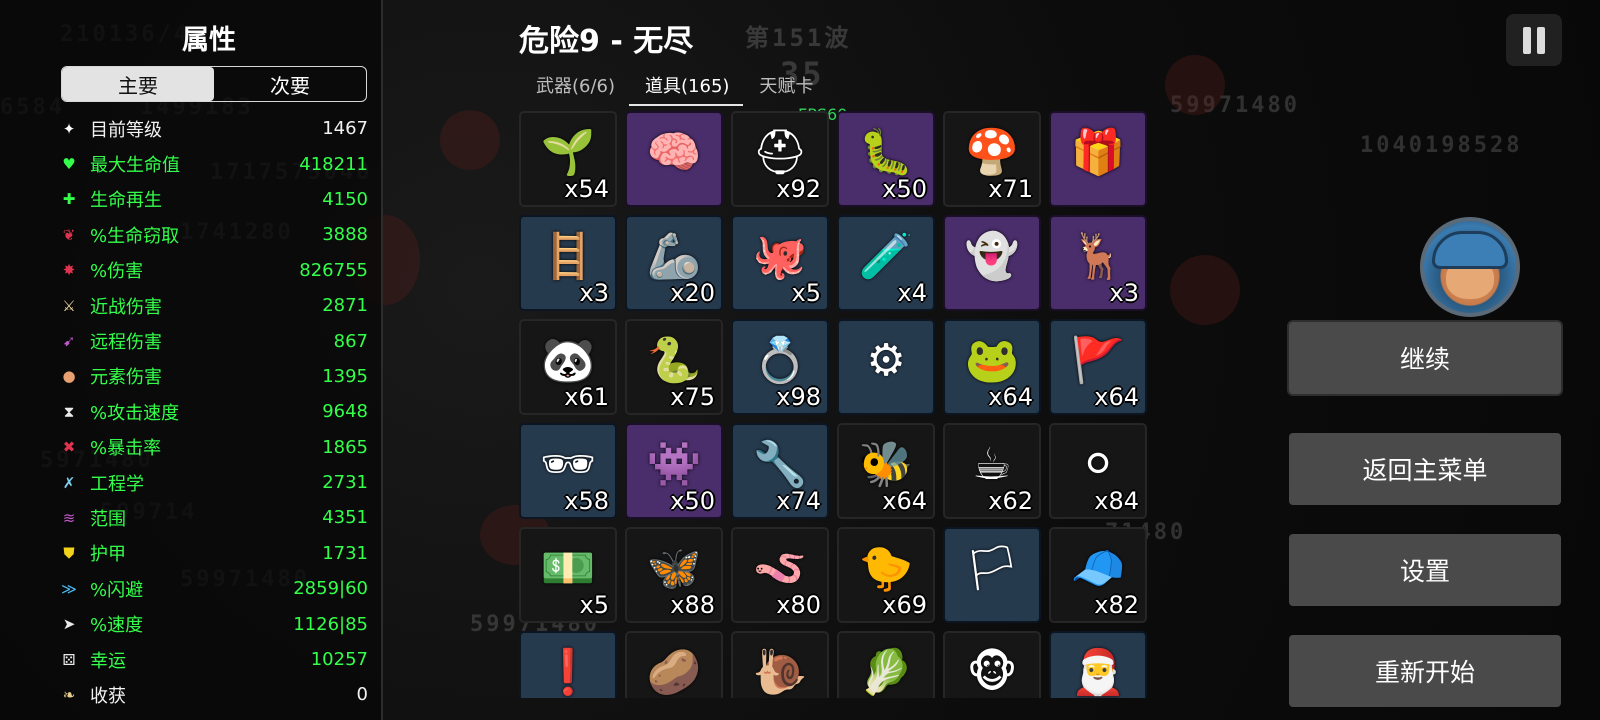 Image resolution: width=1600 pixels, height=720 pixels. Describe the element at coordinates (212, 270) in the screenshot. I see `stat-row: ✸ %伤害 826755` at that location.